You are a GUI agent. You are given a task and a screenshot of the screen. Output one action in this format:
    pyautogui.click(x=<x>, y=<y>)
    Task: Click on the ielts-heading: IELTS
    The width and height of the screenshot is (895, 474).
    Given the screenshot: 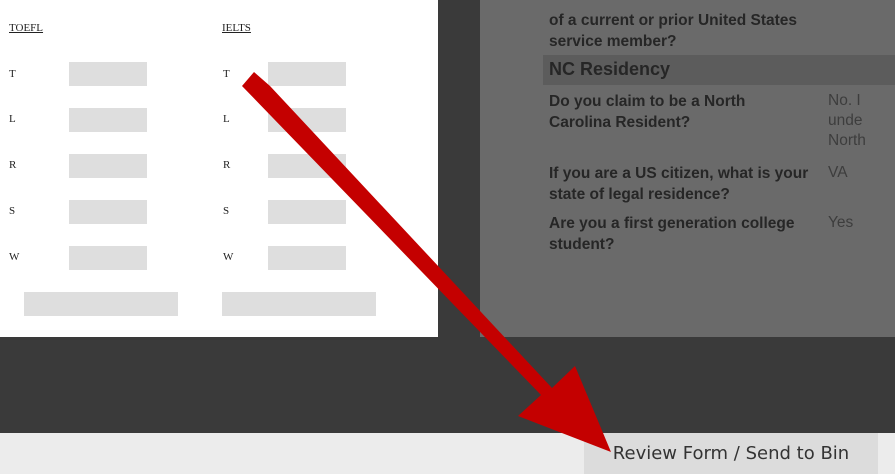 What is the action you would take?
    pyautogui.click(x=236, y=28)
    